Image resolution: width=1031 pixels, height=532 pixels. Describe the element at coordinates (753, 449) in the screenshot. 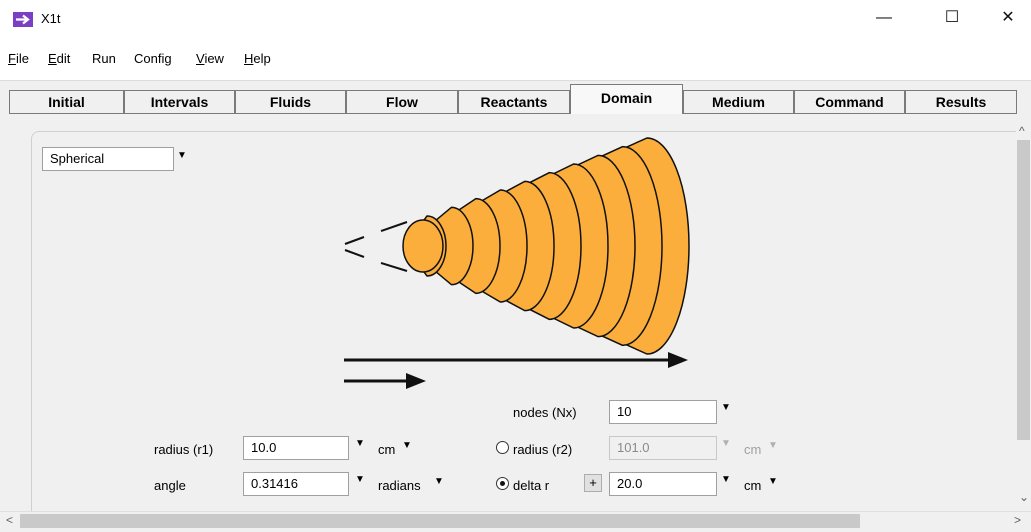

I see `radius-r2-unit: cm` at that location.